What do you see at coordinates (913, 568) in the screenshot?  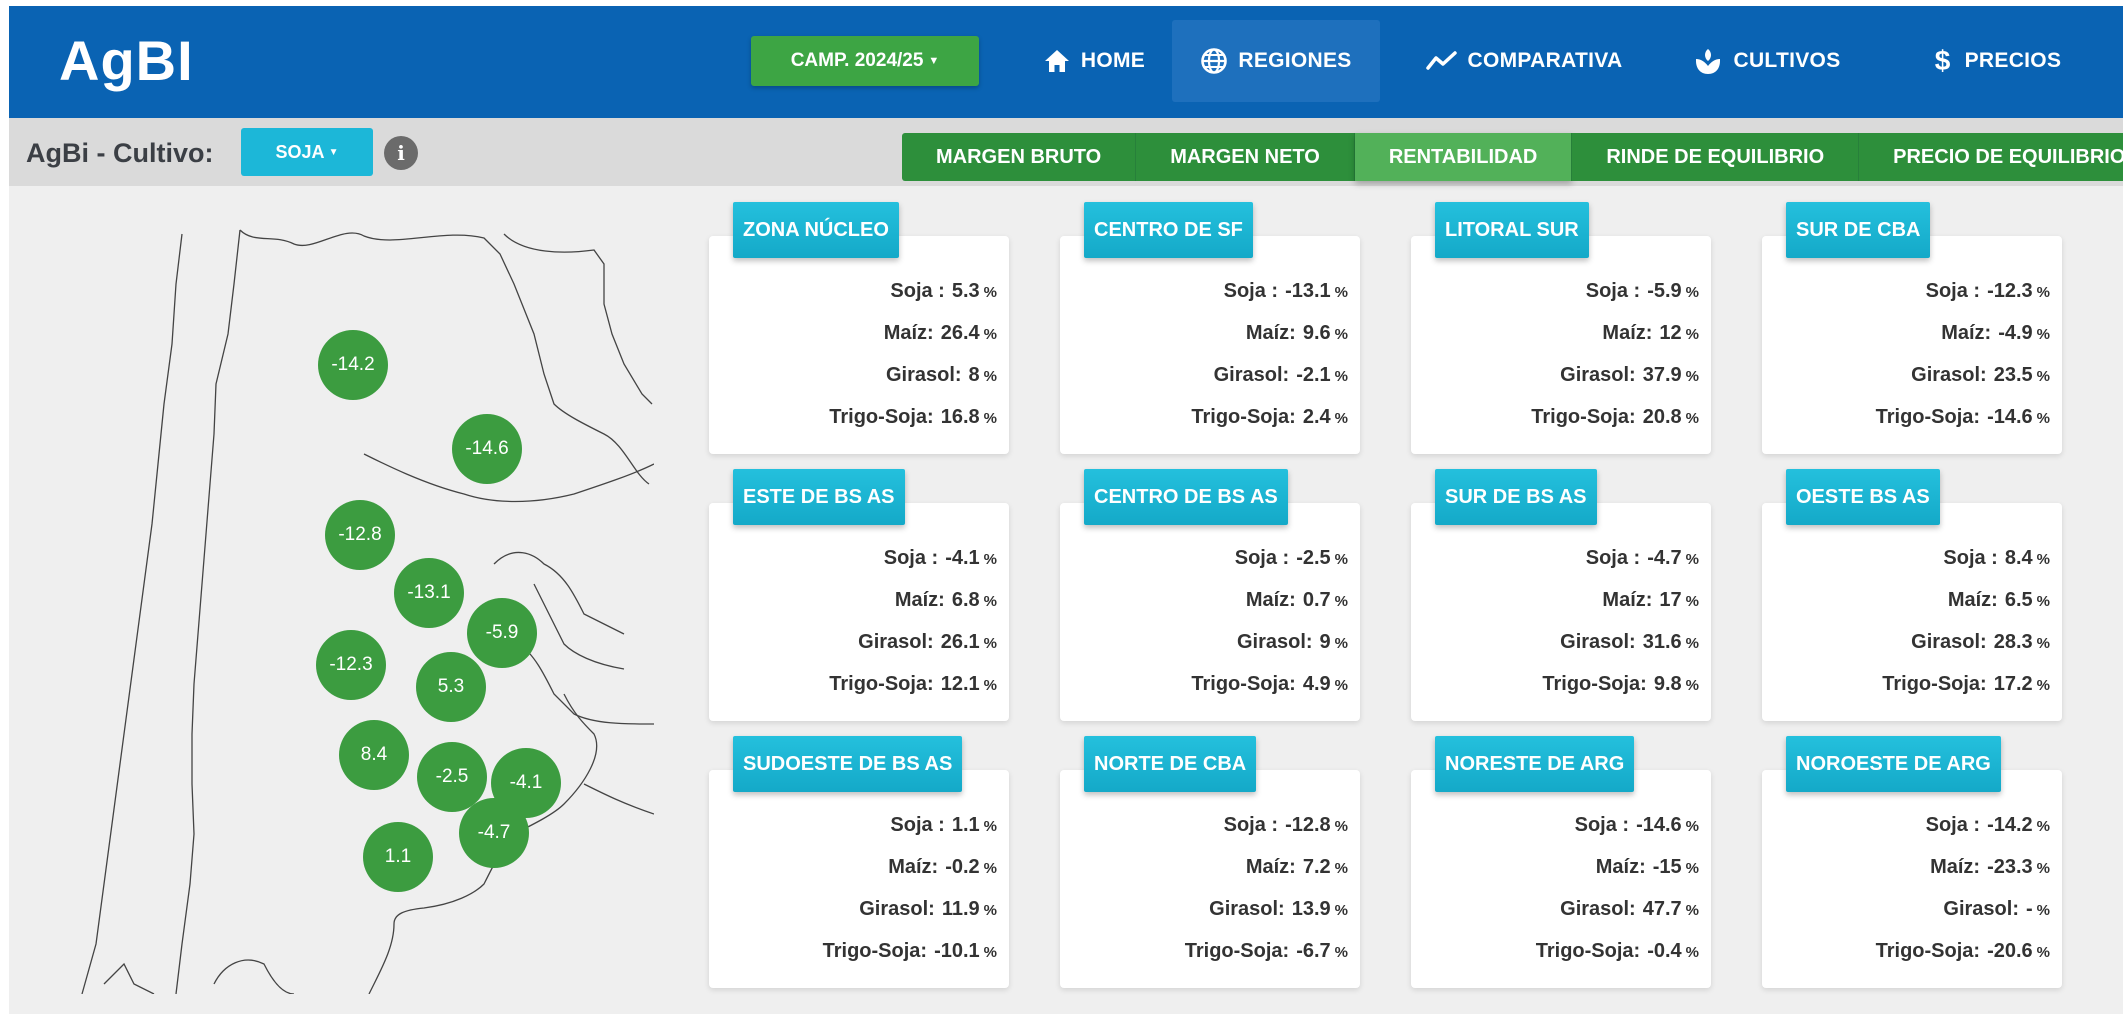 I see `crop-value-row: Soja : -4.1%` at bounding box center [913, 568].